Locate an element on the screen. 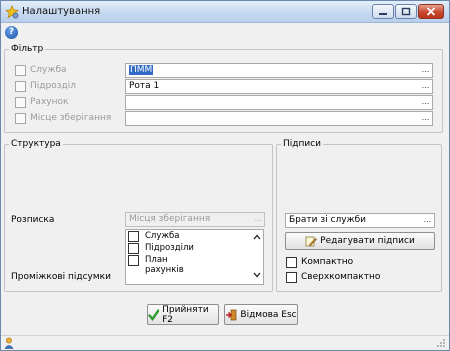 The width and height of the screenshot is (450, 351). receipt-value: Місця зберігання is located at coordinates (170, 219).